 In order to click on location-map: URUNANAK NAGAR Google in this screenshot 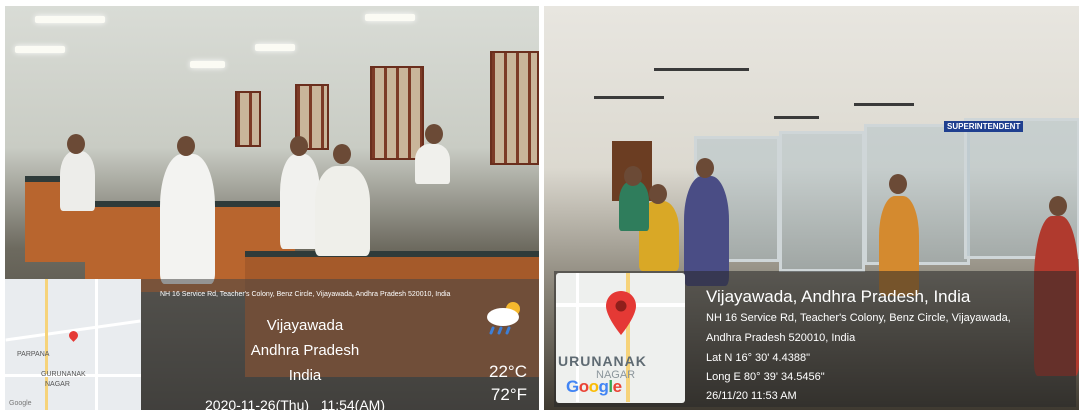, I will do `click(620, 338)`.